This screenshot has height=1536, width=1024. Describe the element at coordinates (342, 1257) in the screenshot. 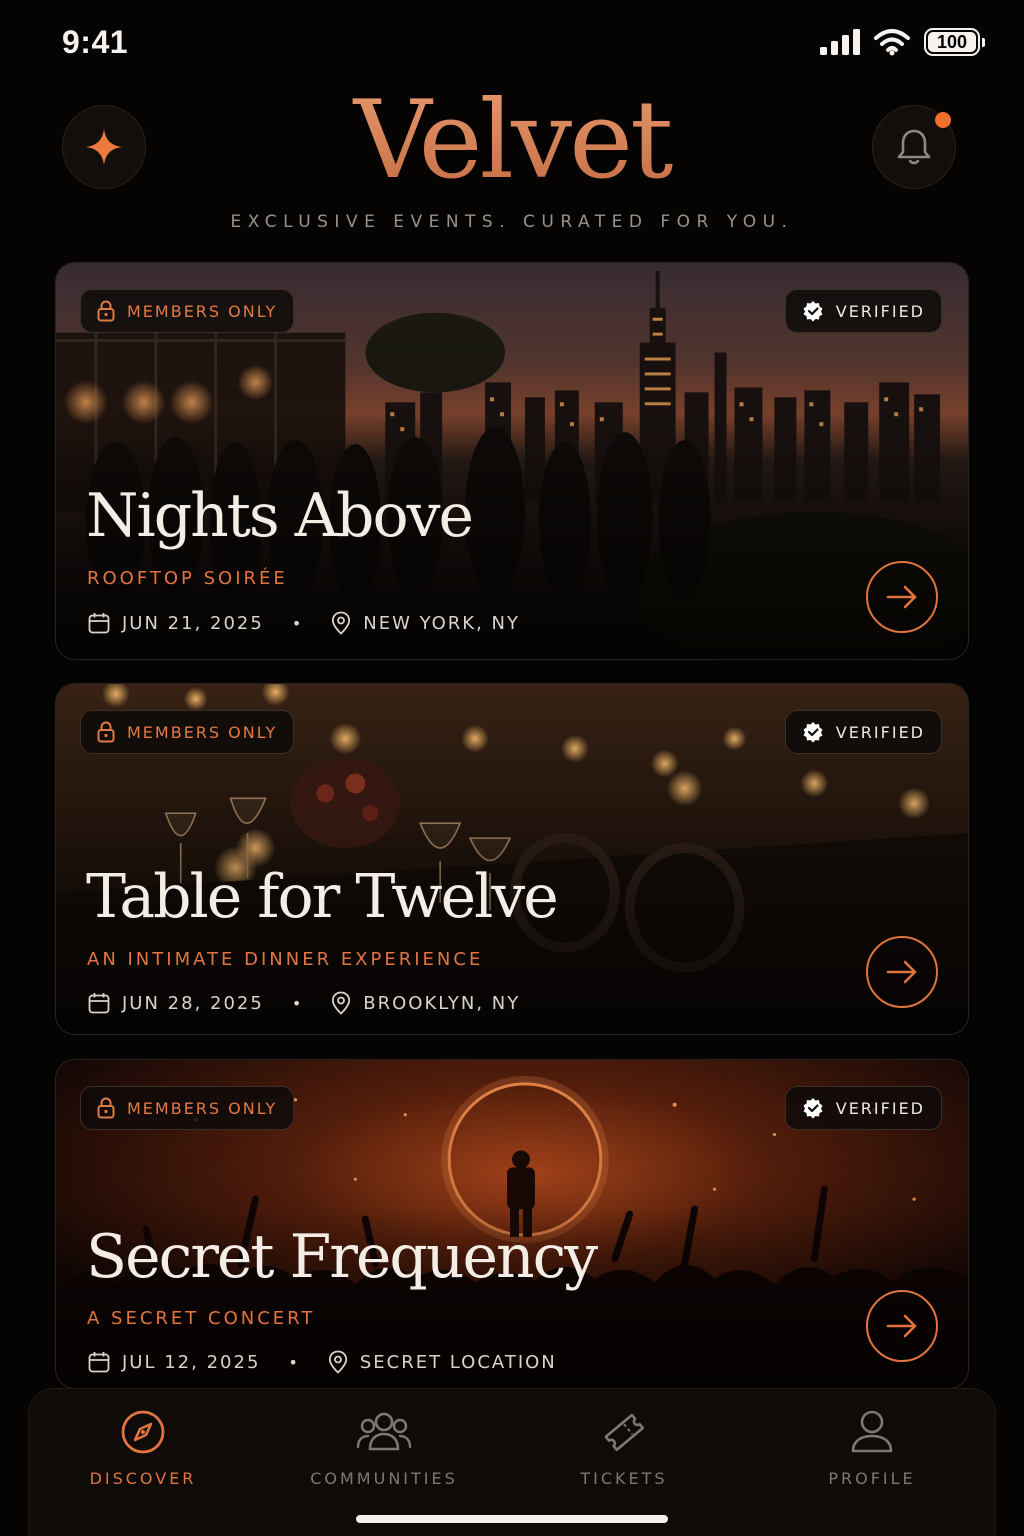

I see `event-title: Secret Frequency` at that location.